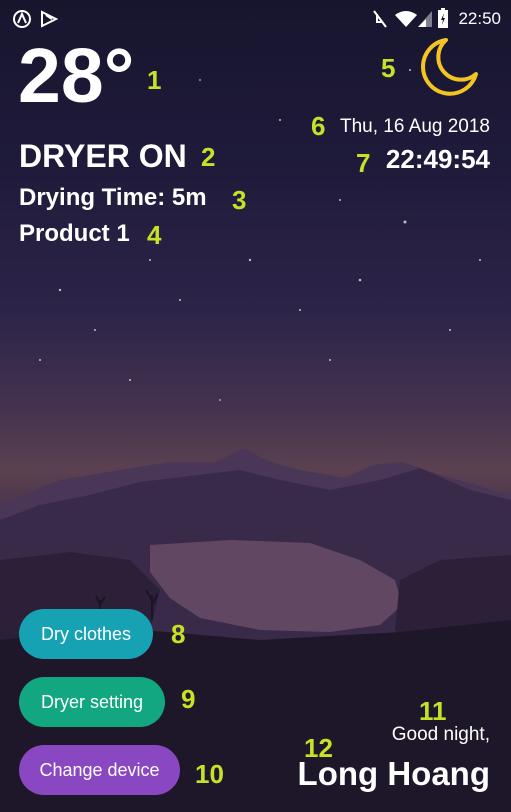 The width and height of the screenshot is (511, 812). Describe the element at coordinates (406, 19) in the screenshot. I see `wifi-icon` at that location.